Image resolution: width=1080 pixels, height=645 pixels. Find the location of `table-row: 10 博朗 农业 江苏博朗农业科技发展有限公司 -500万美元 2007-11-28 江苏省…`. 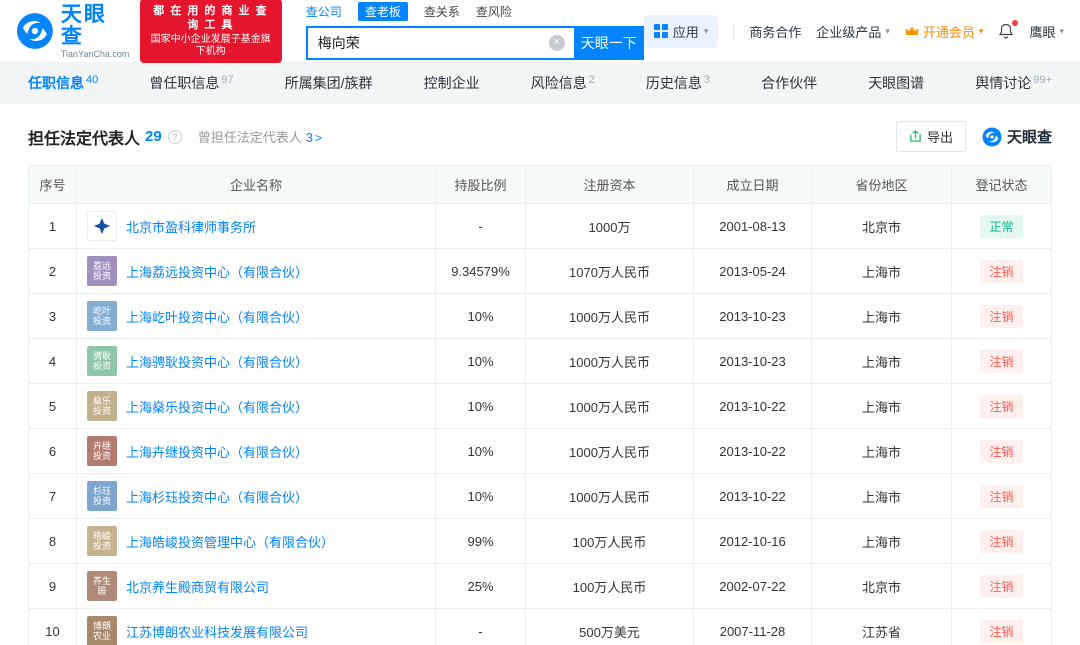

table-row: 10 博朗 农业 江苏博朗农业科技发展有限公司 -500万美元 2007-11-28 江苏省… is located at coordinates (540, 626).